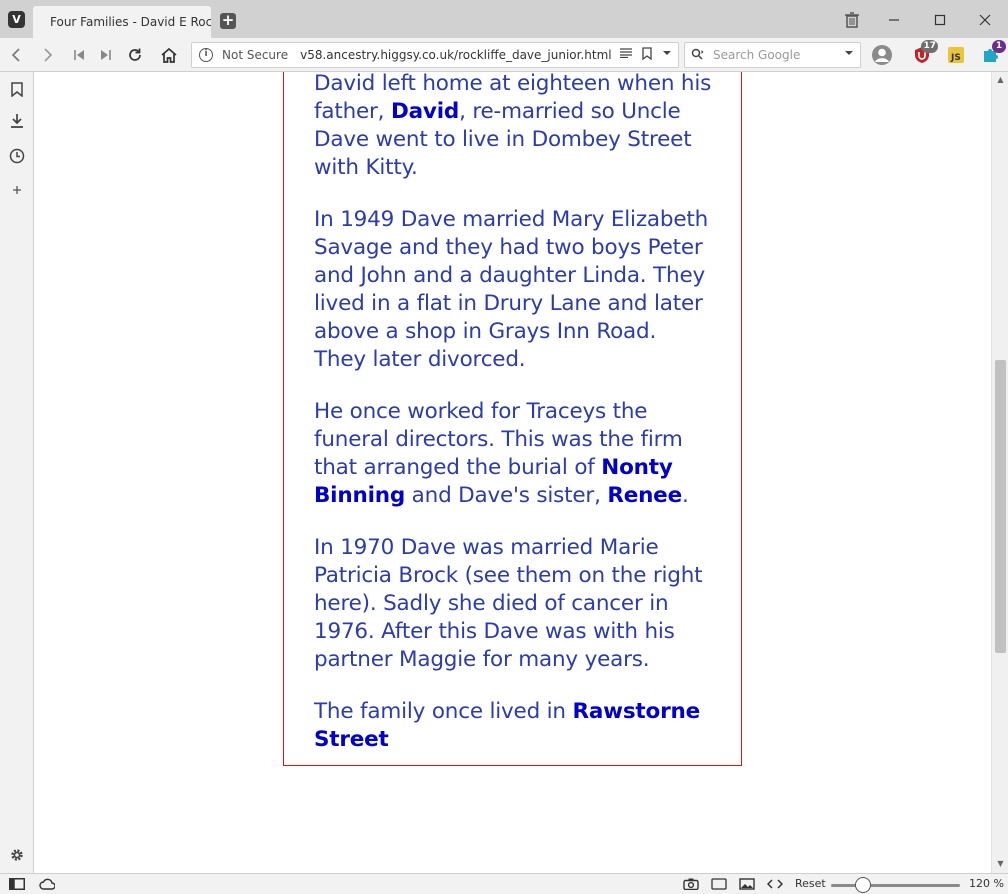 The width and height of the screenshot is (1008, 894). Describe the element at coordinates (924, 53) in the screenshot. I see `ublock-extension-icon: 17` at that location.